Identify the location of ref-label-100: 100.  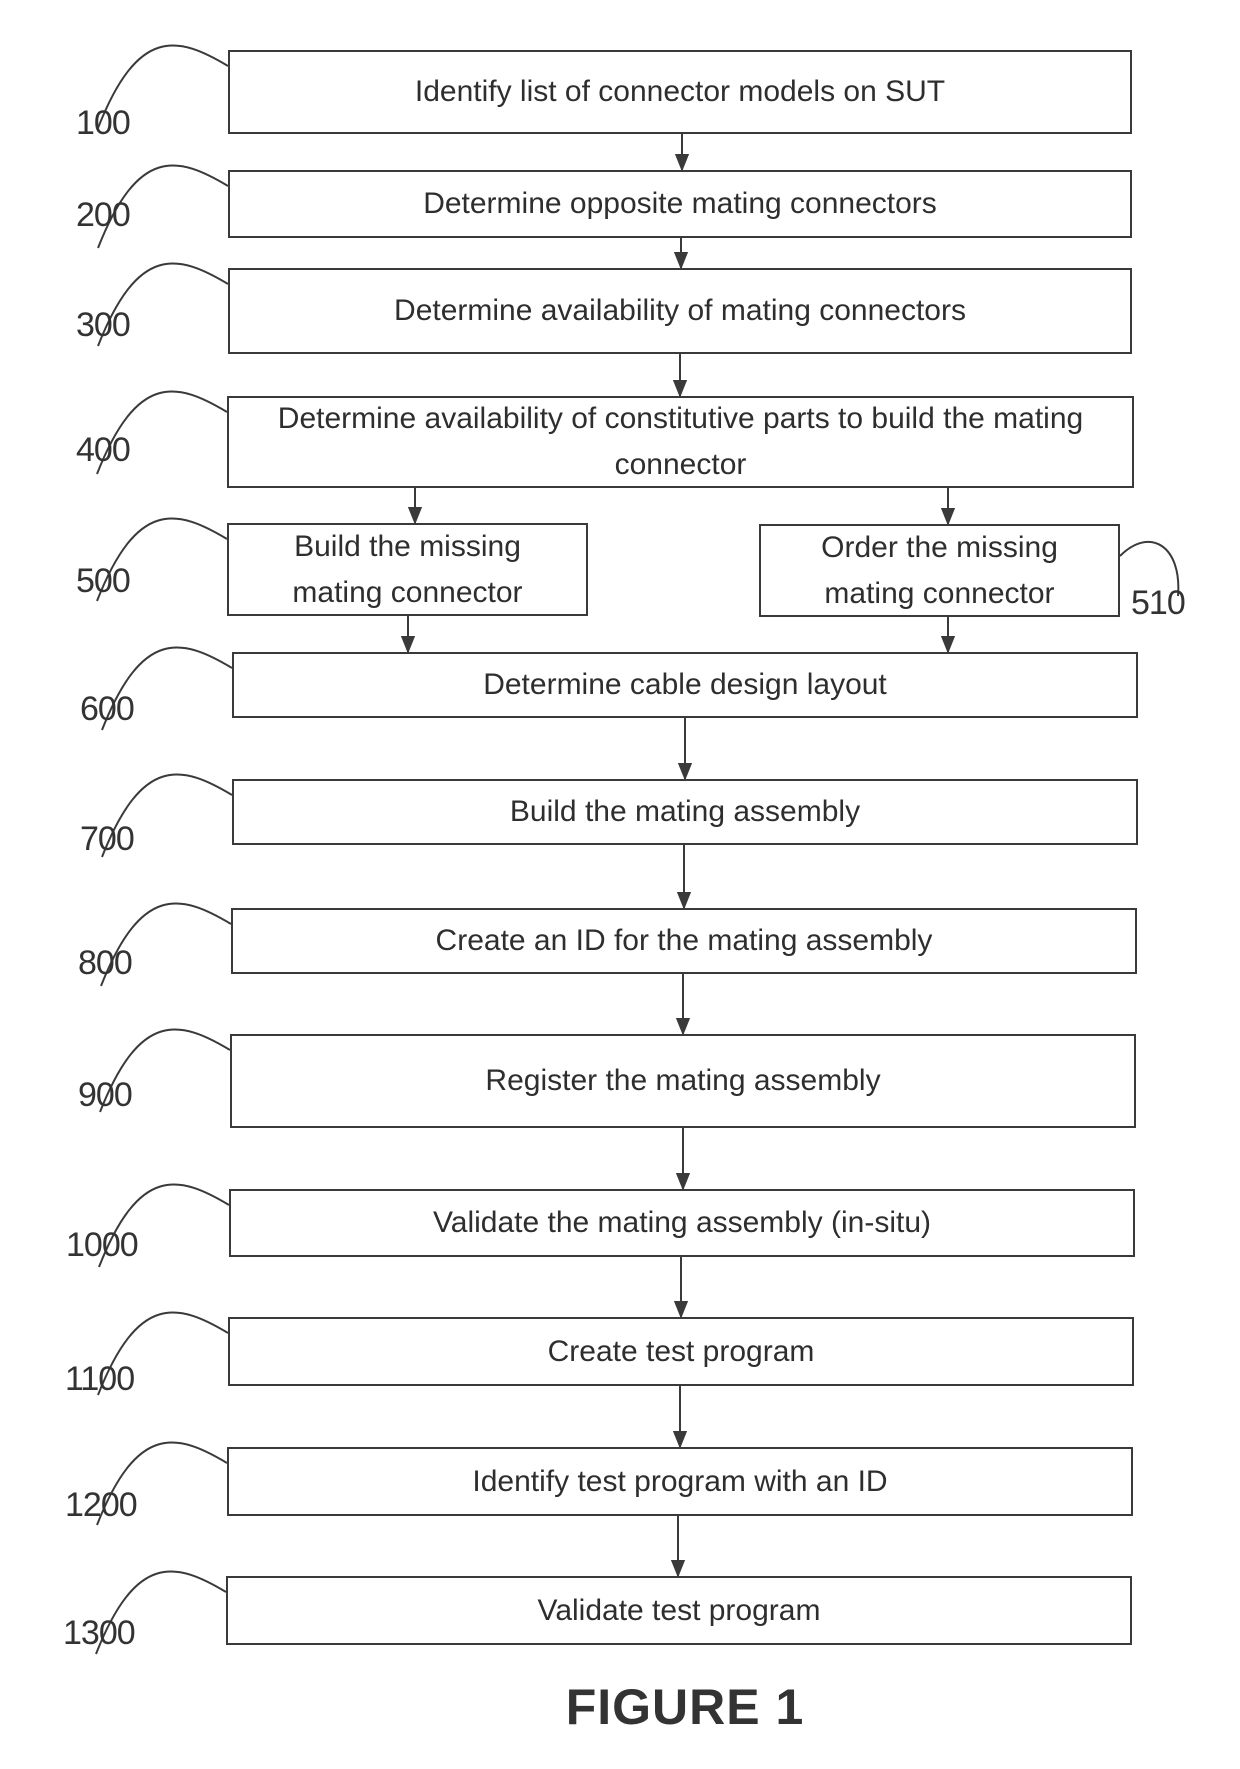
(103, 123).